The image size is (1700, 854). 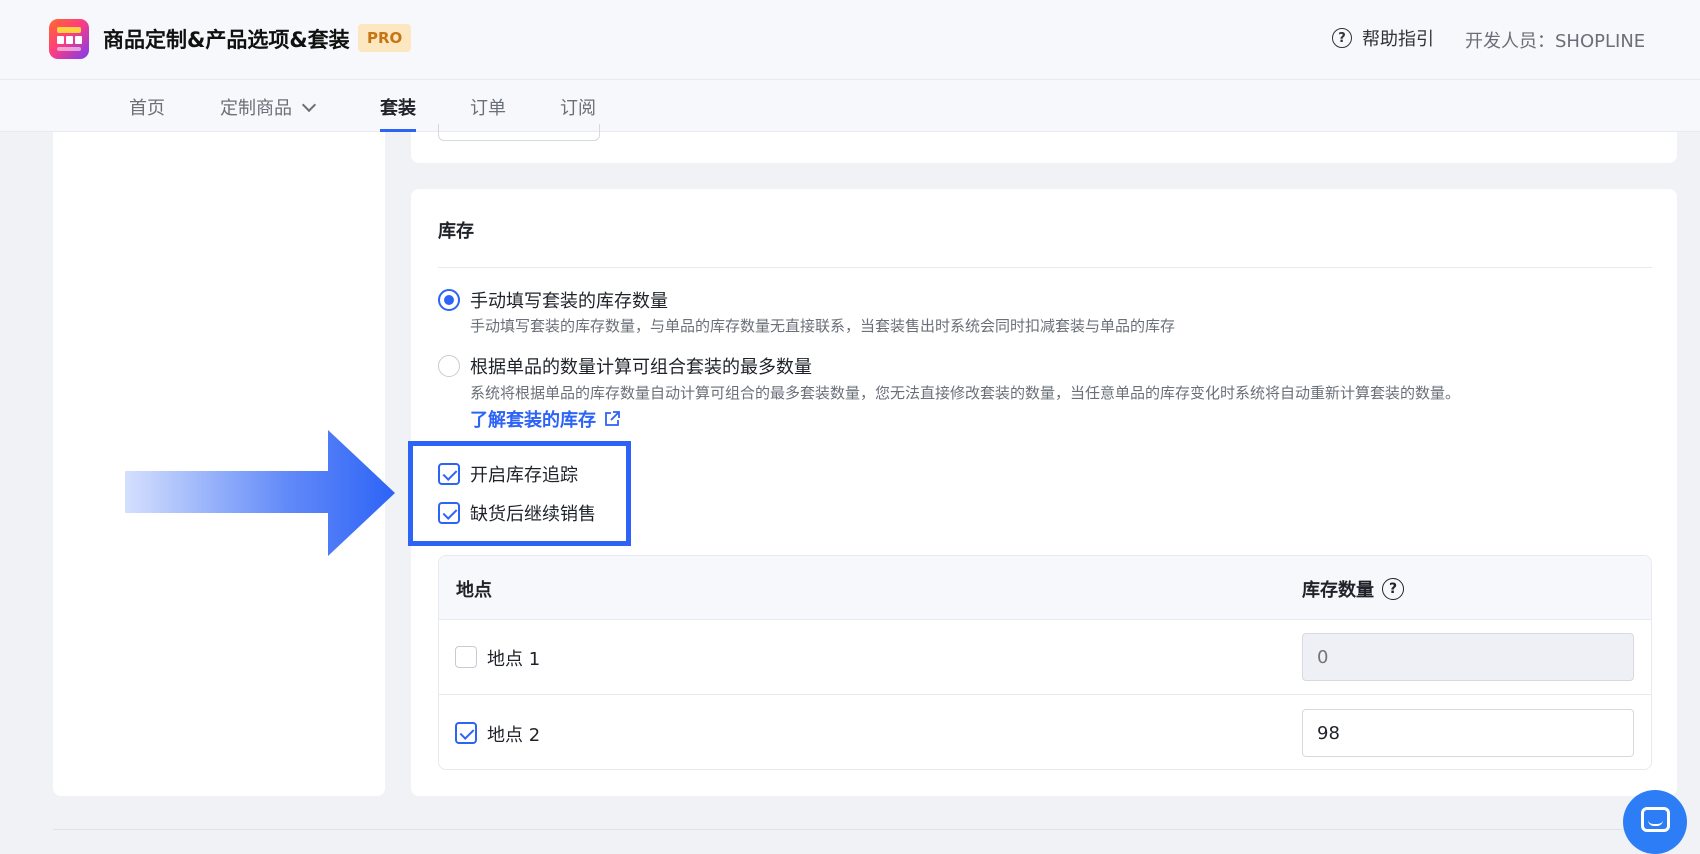 I want to click on learn-bundle-inventory-link: 了解套装的库存, so click(x=545, y=419).